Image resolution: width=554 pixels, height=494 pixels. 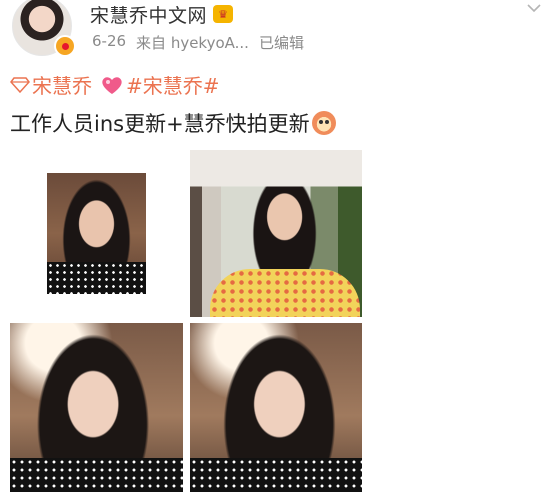 What do you see at coordinates (534, 8) in the screenshot?
I see `chevron-down-icon` at bounding box center [534, 8].